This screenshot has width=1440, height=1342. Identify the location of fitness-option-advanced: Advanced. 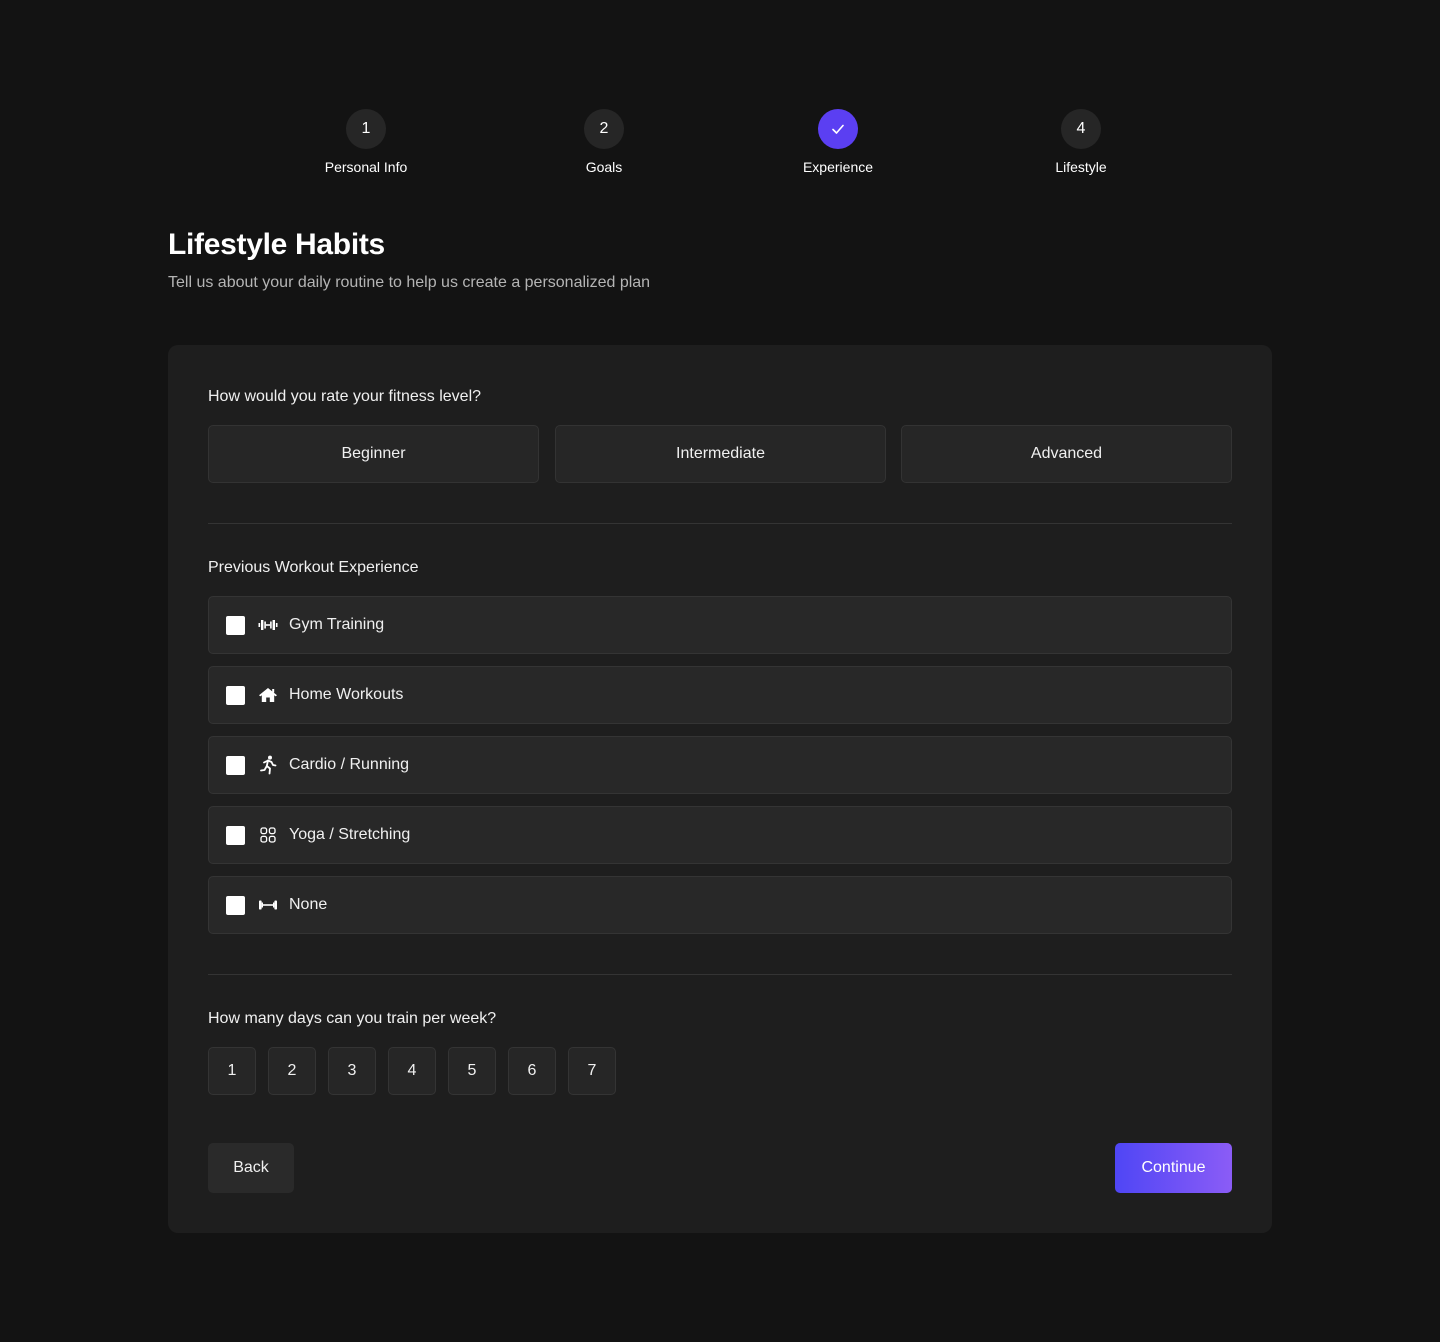
(1066, 454).